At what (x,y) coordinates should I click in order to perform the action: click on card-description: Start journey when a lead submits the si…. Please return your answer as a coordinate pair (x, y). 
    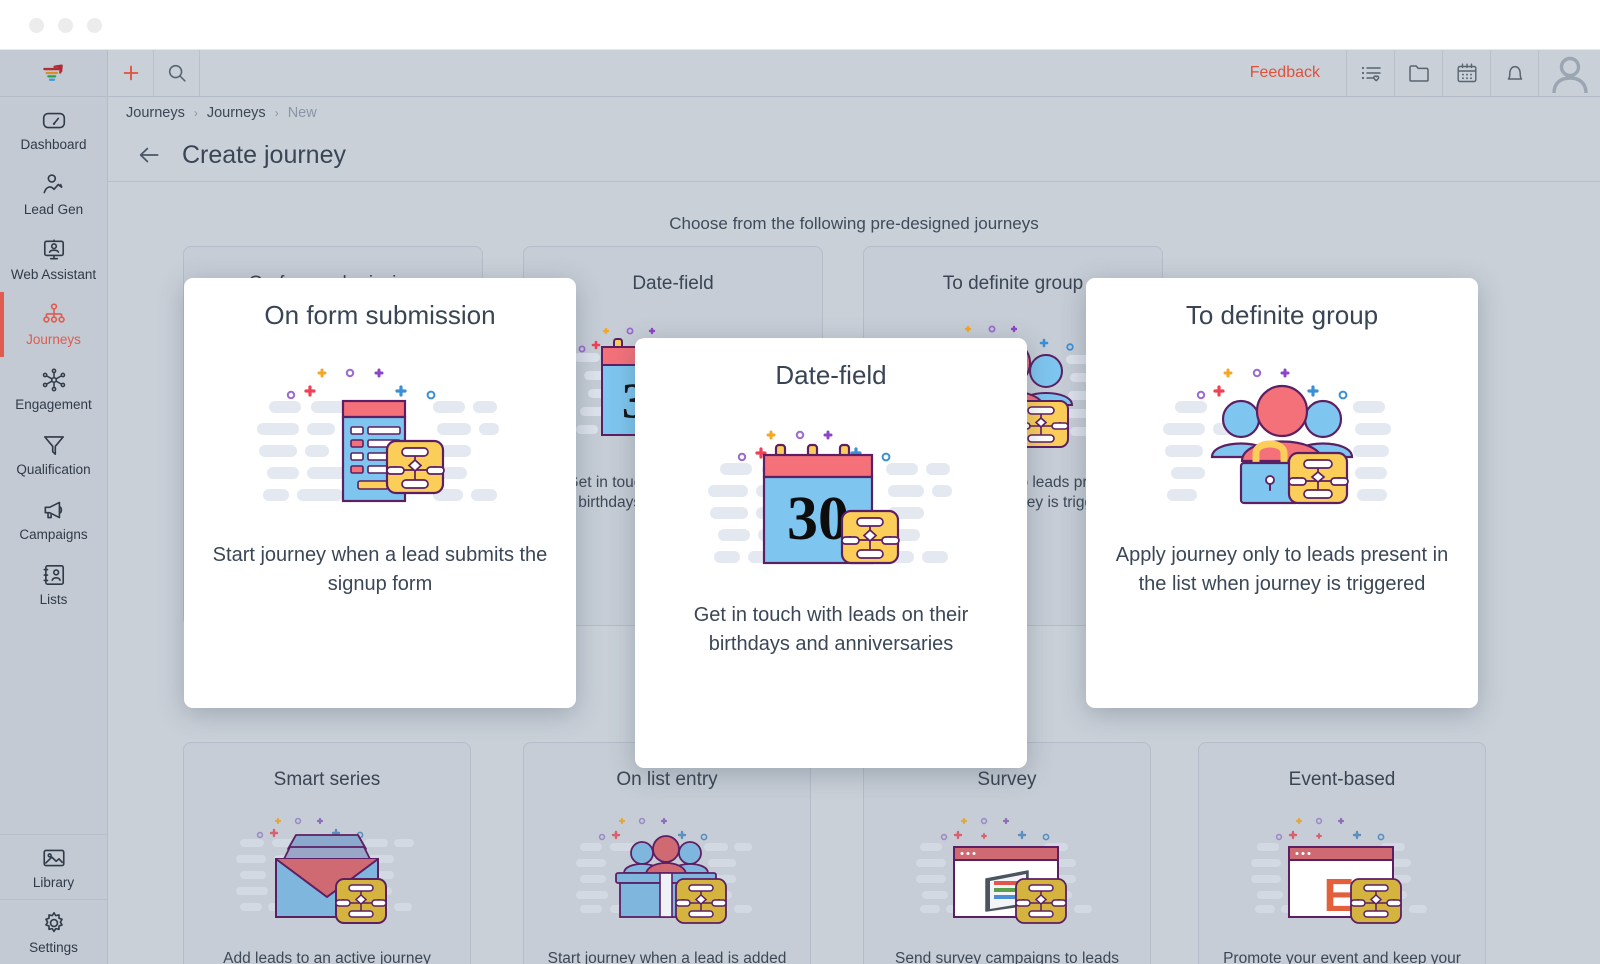
    Looking at the image, I should click on (380, 569).